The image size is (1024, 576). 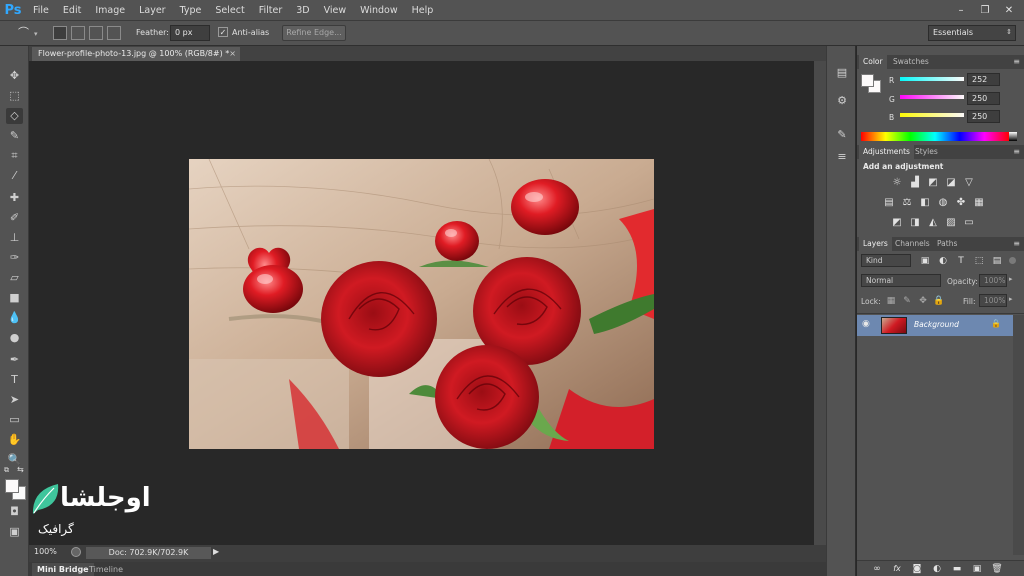 I want to click on brightness-contrast-icon: ☼, so click(x=897, y=183).